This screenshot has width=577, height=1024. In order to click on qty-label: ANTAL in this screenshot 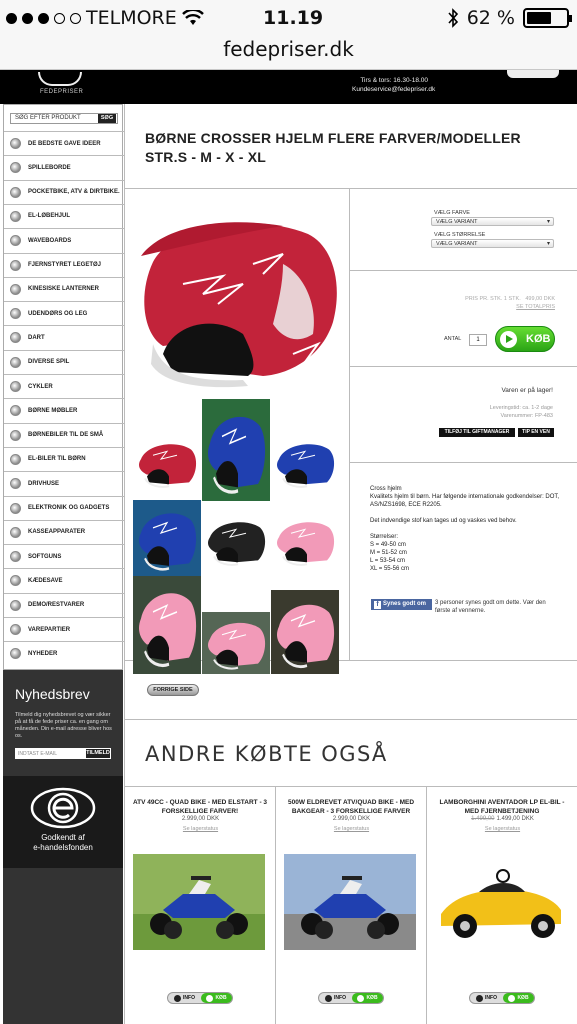, I will do `click(453, 339)`.